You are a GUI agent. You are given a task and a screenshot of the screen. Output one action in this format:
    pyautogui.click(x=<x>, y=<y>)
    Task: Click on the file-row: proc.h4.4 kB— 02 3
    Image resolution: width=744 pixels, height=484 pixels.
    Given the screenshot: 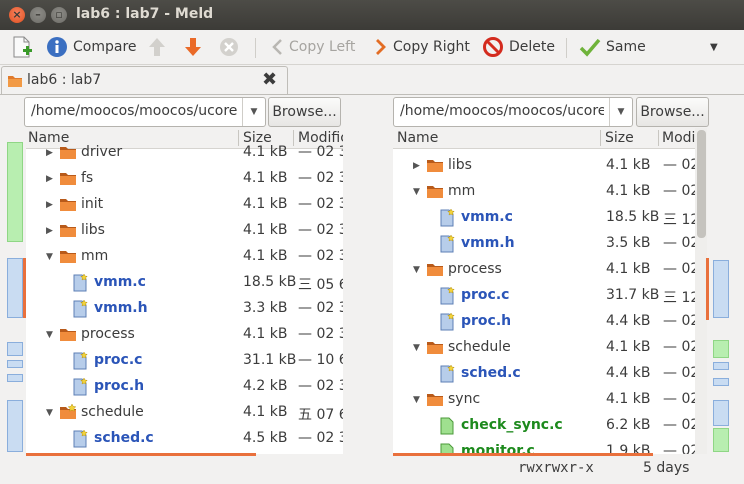 What is the action you would take?
    pyautogui.click(x=550, y=322)
    